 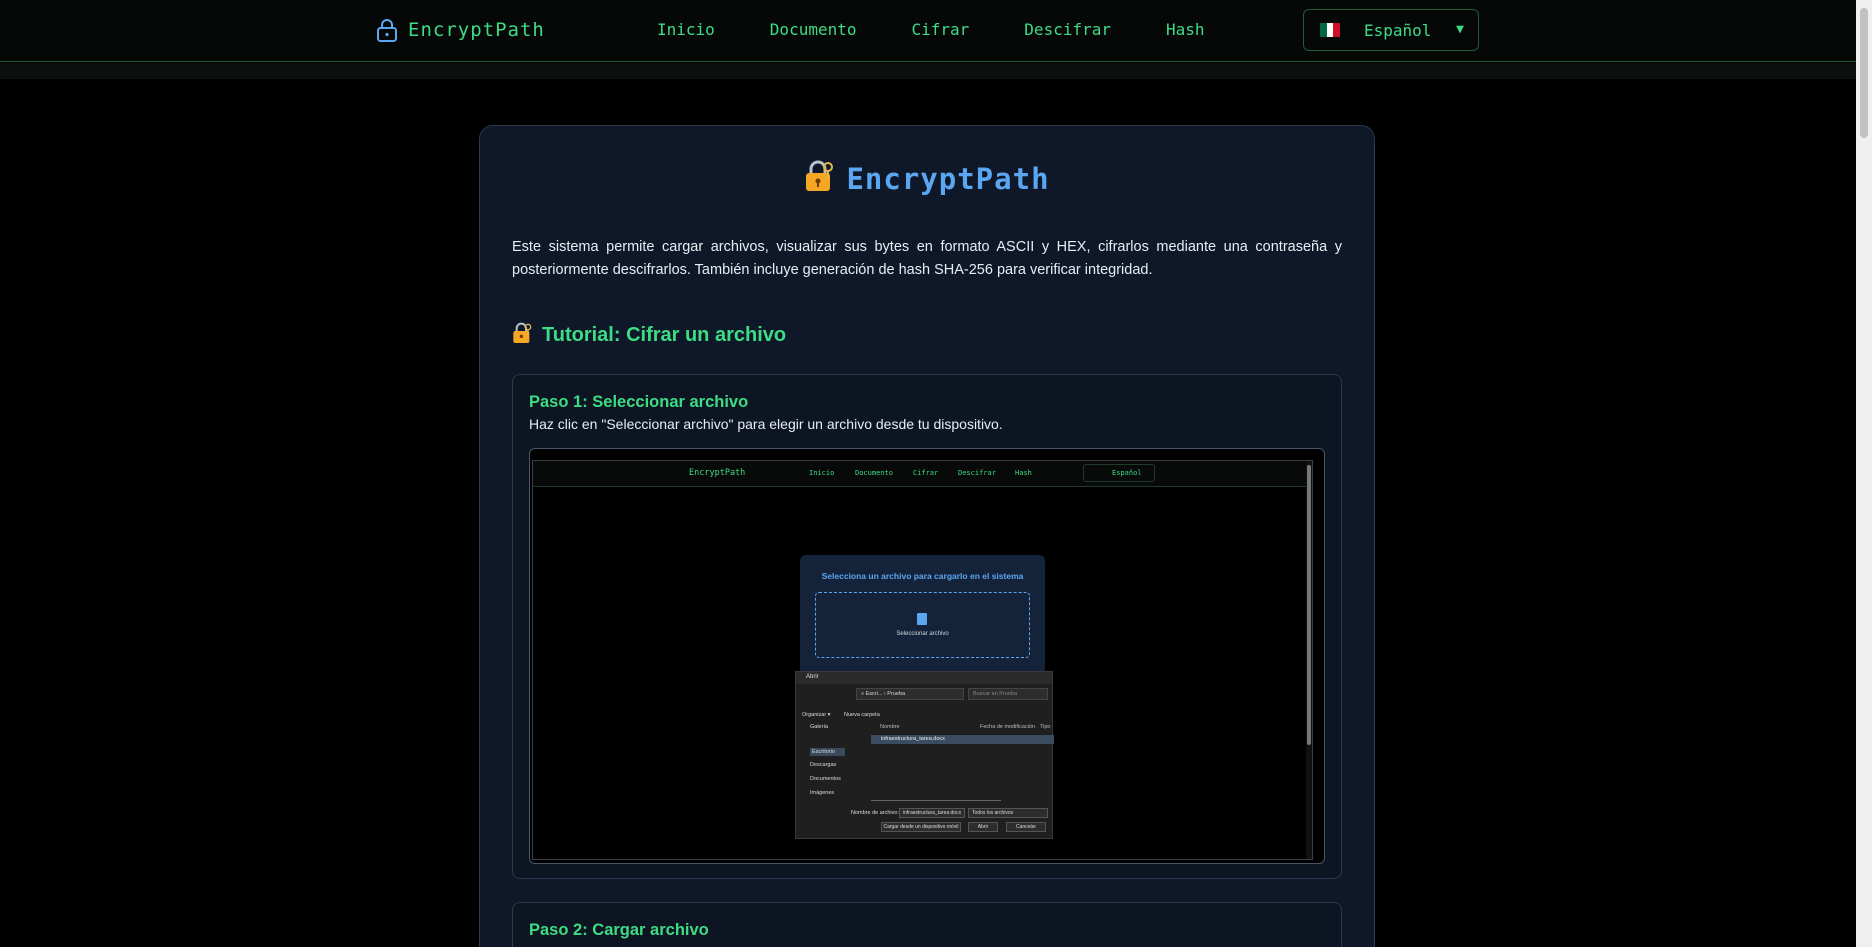 I want to click on screenshot-language: Español, so click(x=1119, y=473).